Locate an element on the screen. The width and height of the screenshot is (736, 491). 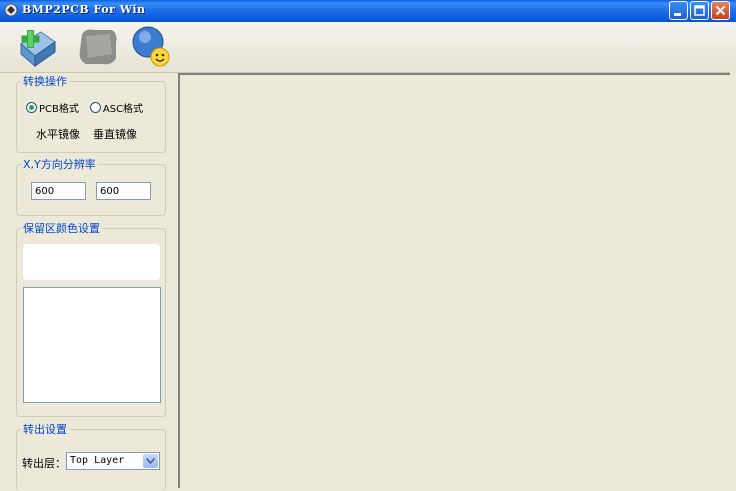
convert-group-legend: 转换操作 is located at coordinates (45, 81).